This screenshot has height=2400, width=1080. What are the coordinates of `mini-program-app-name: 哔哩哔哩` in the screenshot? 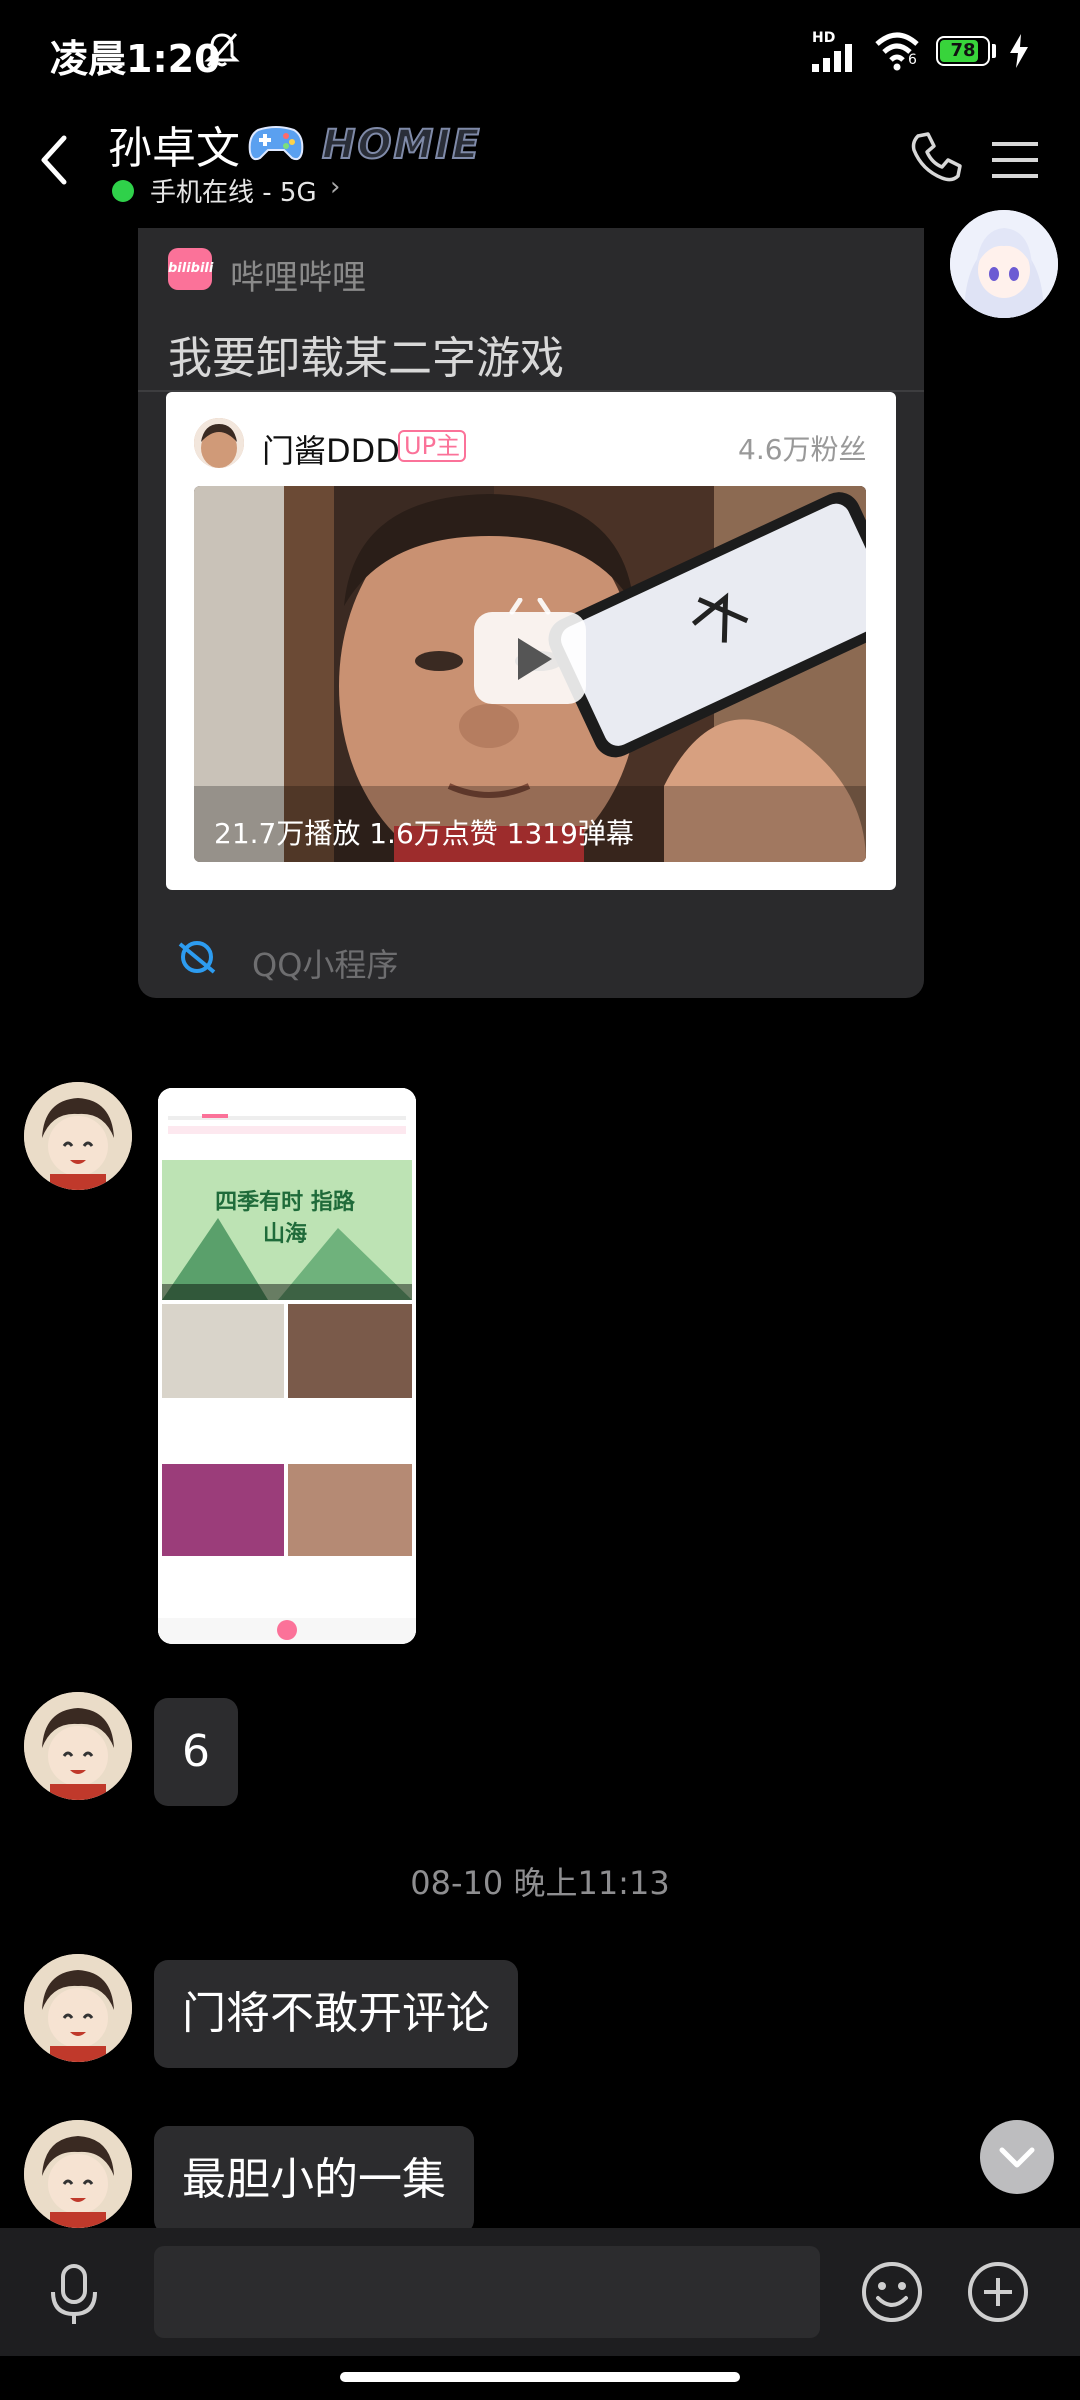 It's located at (298, 278).